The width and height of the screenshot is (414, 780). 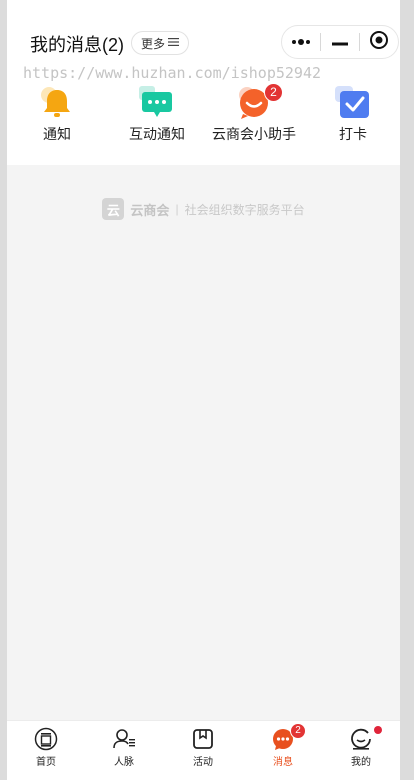 I want to click on tab-label: 活动, so click(x=203, y=762).